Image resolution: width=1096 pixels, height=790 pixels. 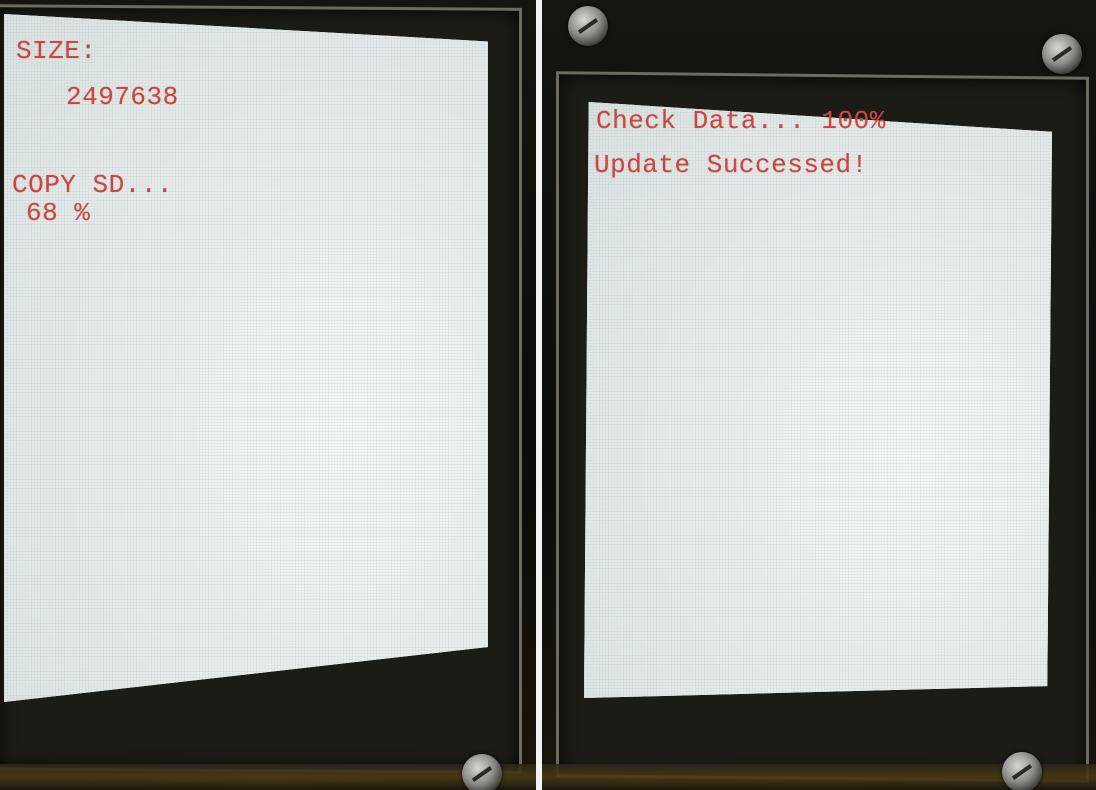 I want to click on copy-progress-value: 68 %, so click(x=58, y=213).